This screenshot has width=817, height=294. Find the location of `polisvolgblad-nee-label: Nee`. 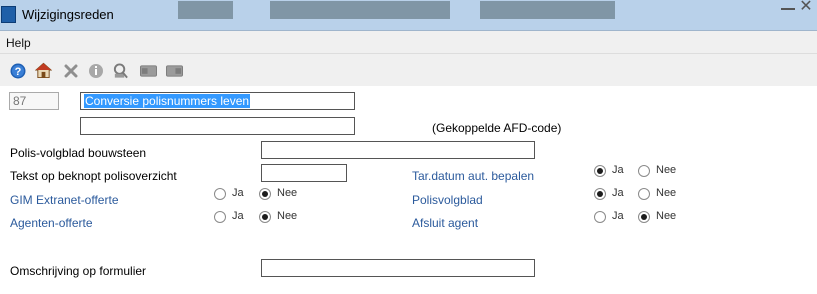

polisvolgblad-nee-label: Nee is located at coordinates (666, 193).